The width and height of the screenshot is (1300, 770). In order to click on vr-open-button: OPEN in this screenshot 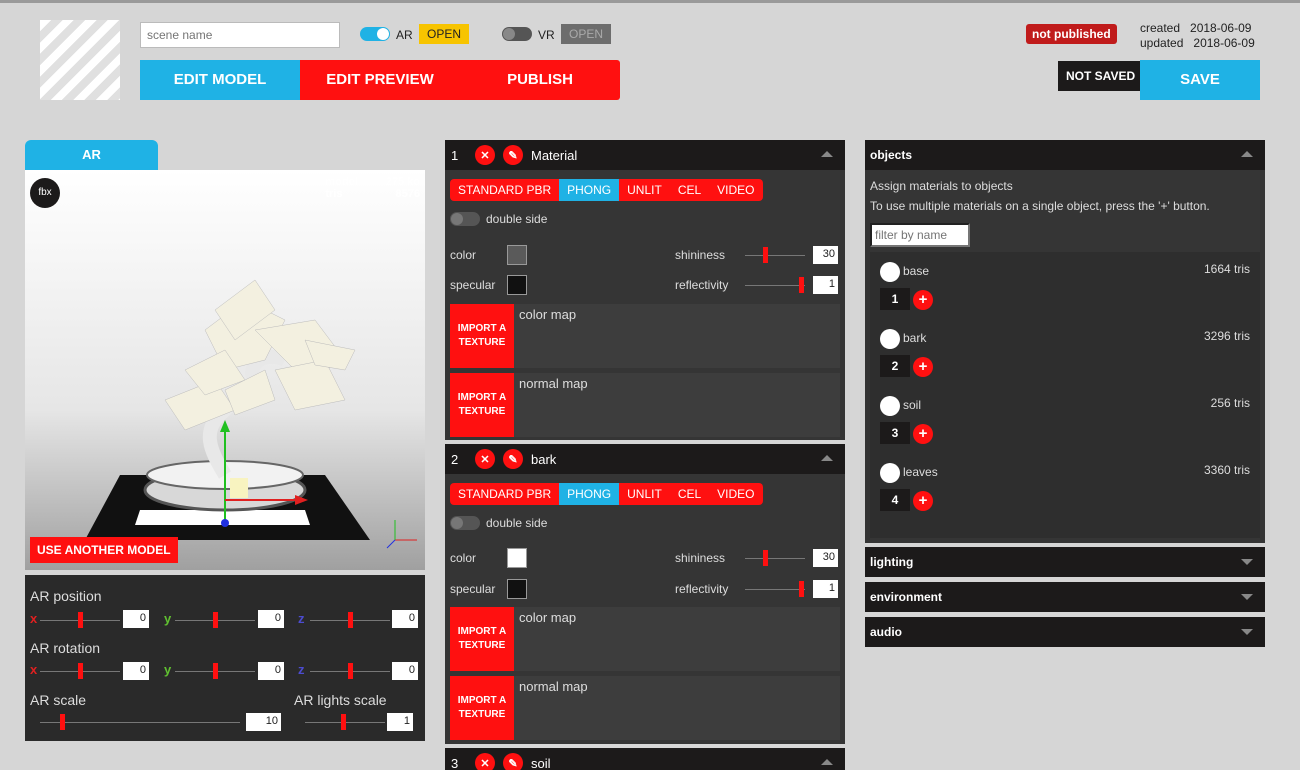, I will do `click(586, 34)`.